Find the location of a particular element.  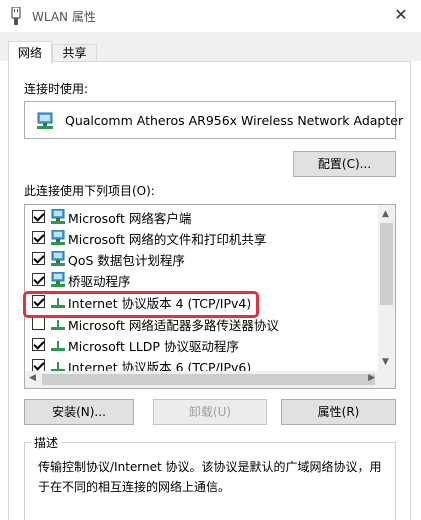

wlan-adapter-icon is located at coordinates (16, 16).